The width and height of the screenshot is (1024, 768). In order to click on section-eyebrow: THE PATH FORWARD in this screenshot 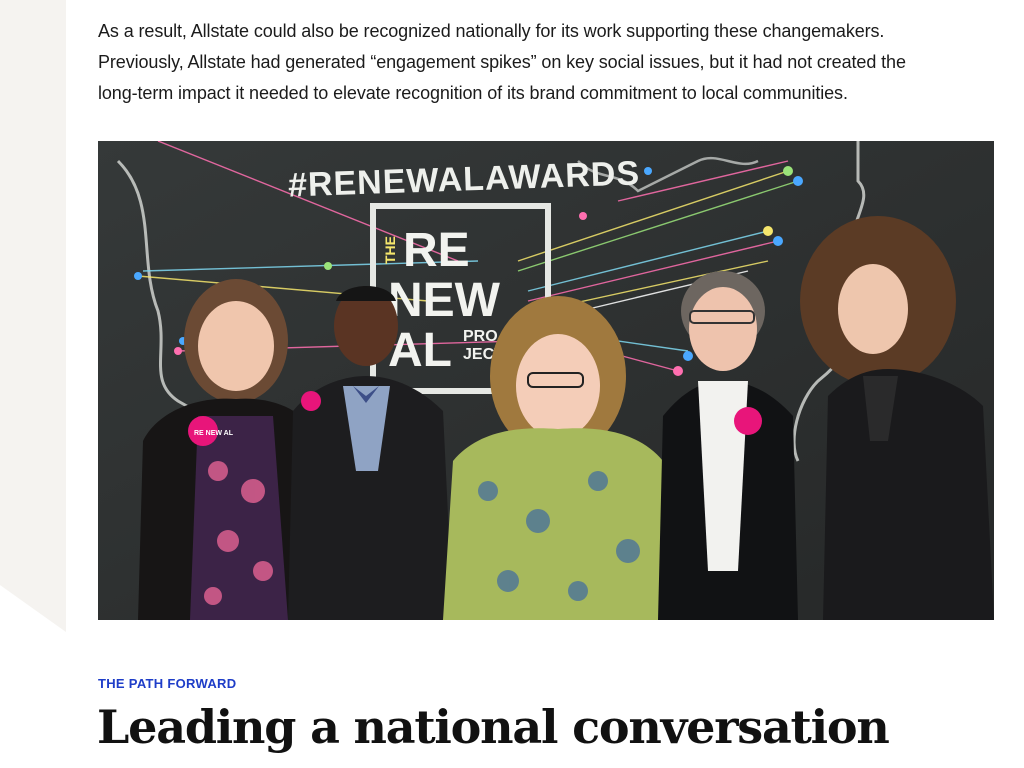, I will do `click(167, 683)`.